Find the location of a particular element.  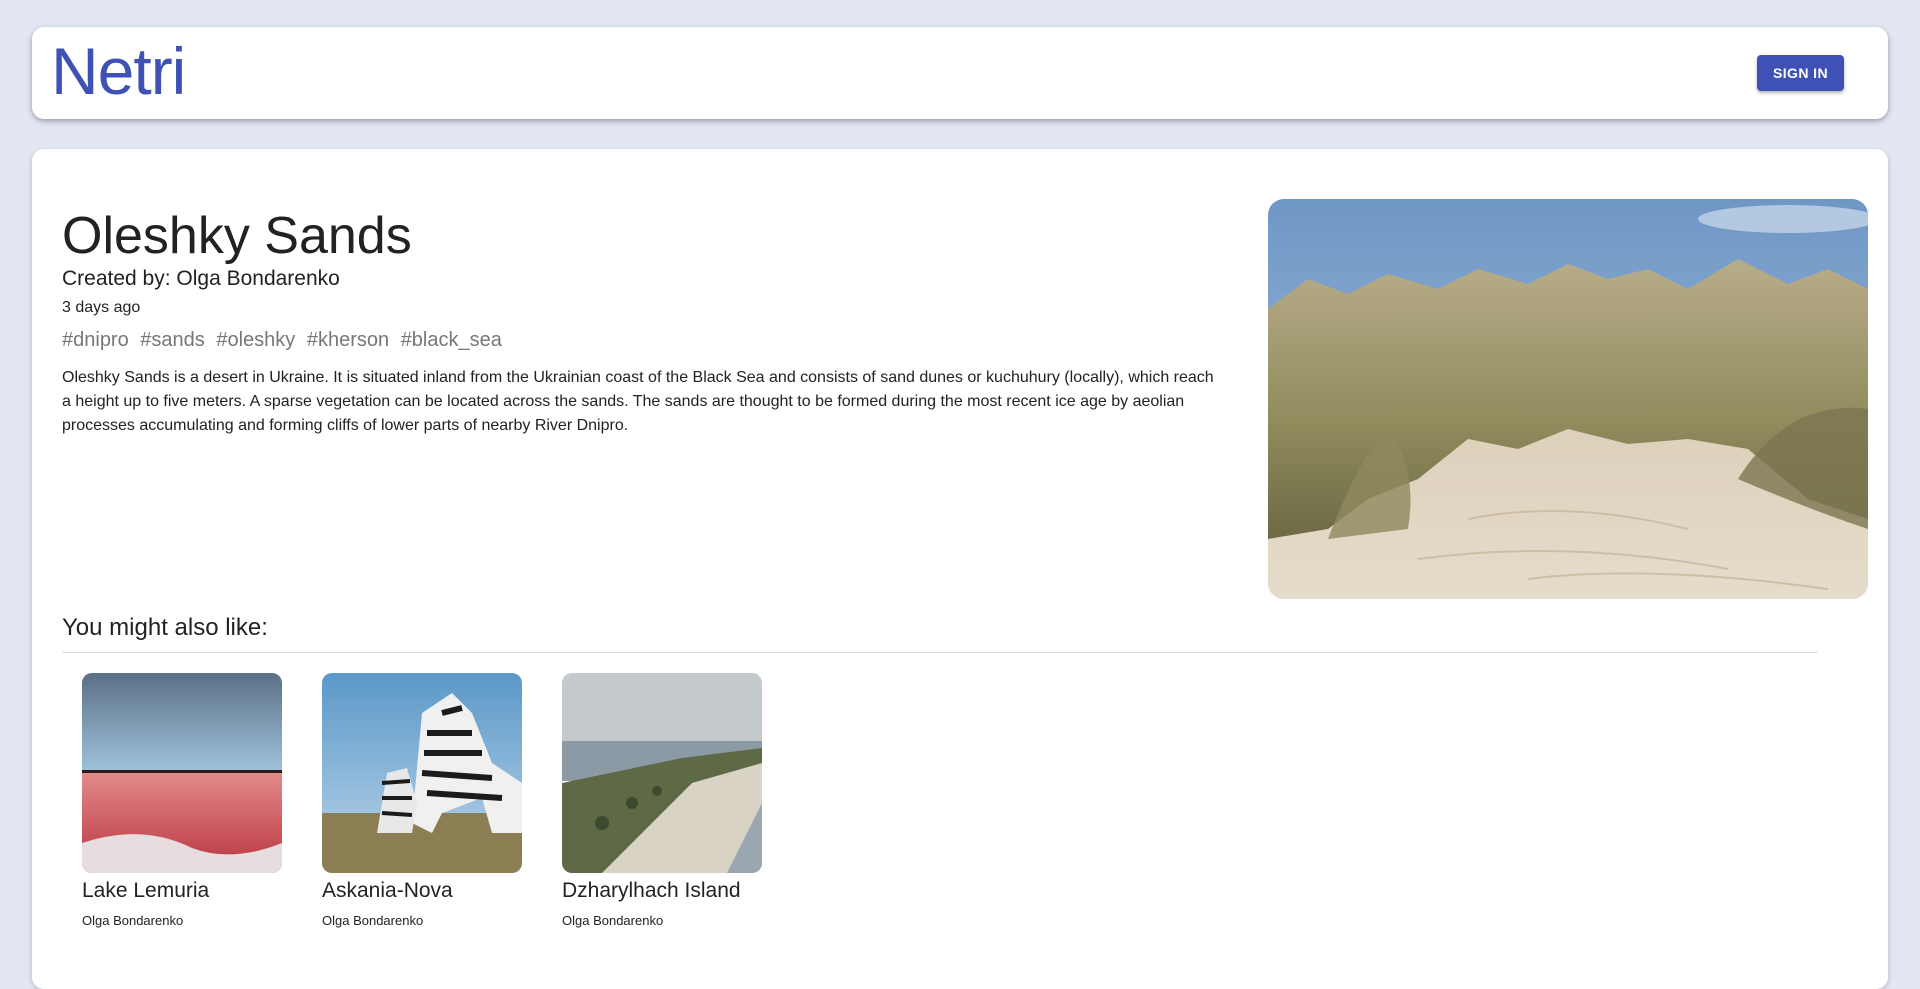

hero-image is located at coordinates (1568, 399).